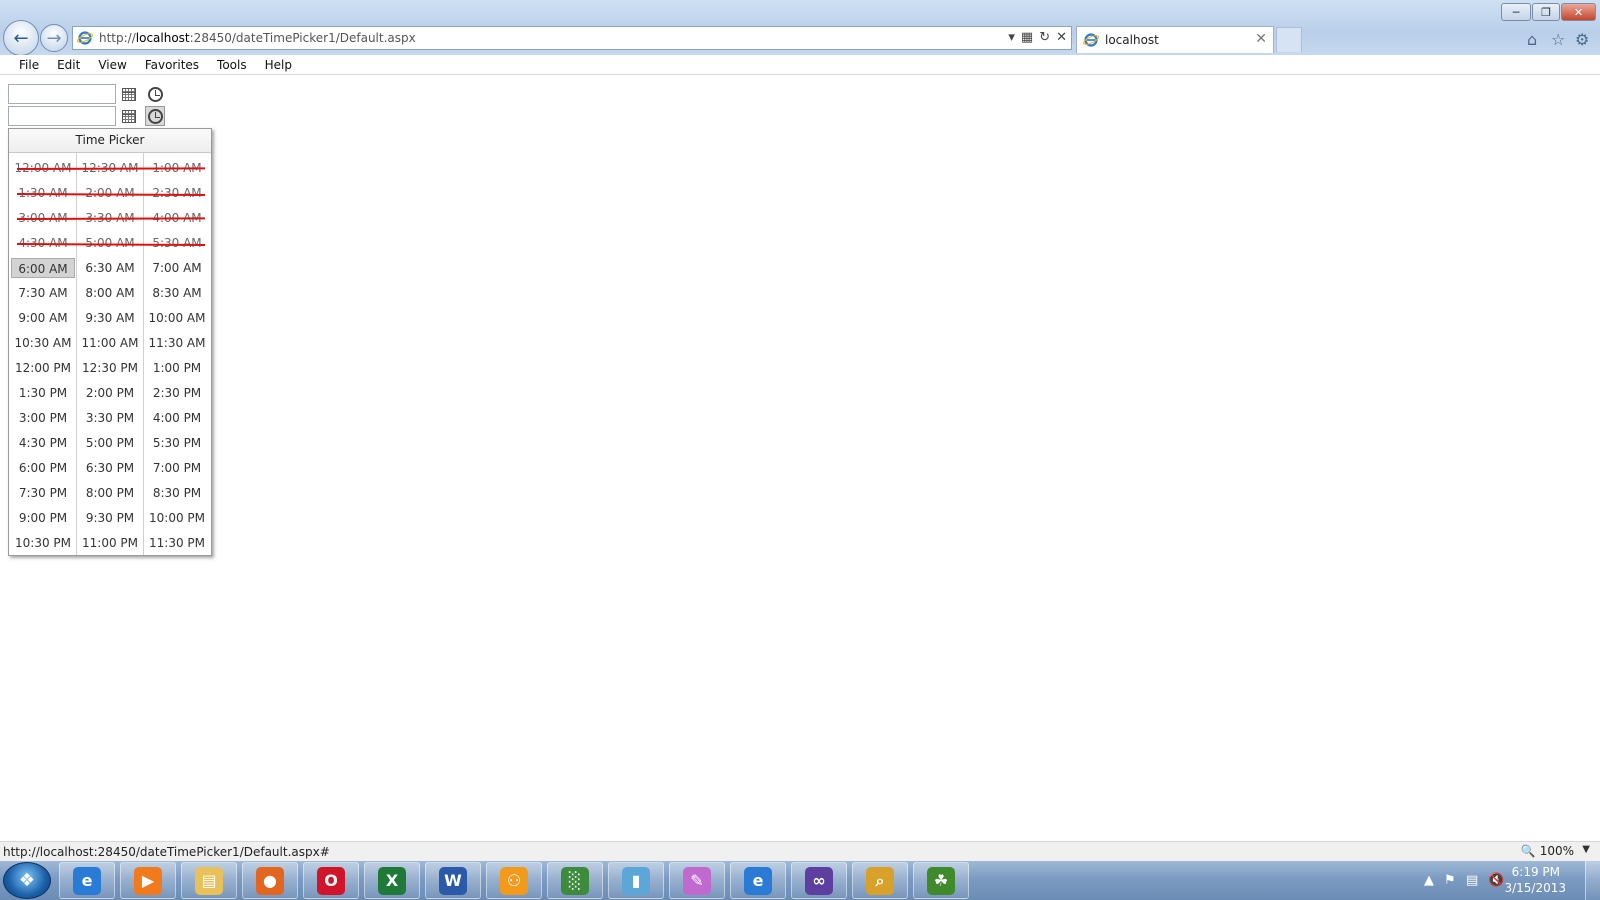  What do you see at coordinates (880, 880) in the screenshot?
I see `taskbar-search-app: ⌕` at bounding box center [880, 880].